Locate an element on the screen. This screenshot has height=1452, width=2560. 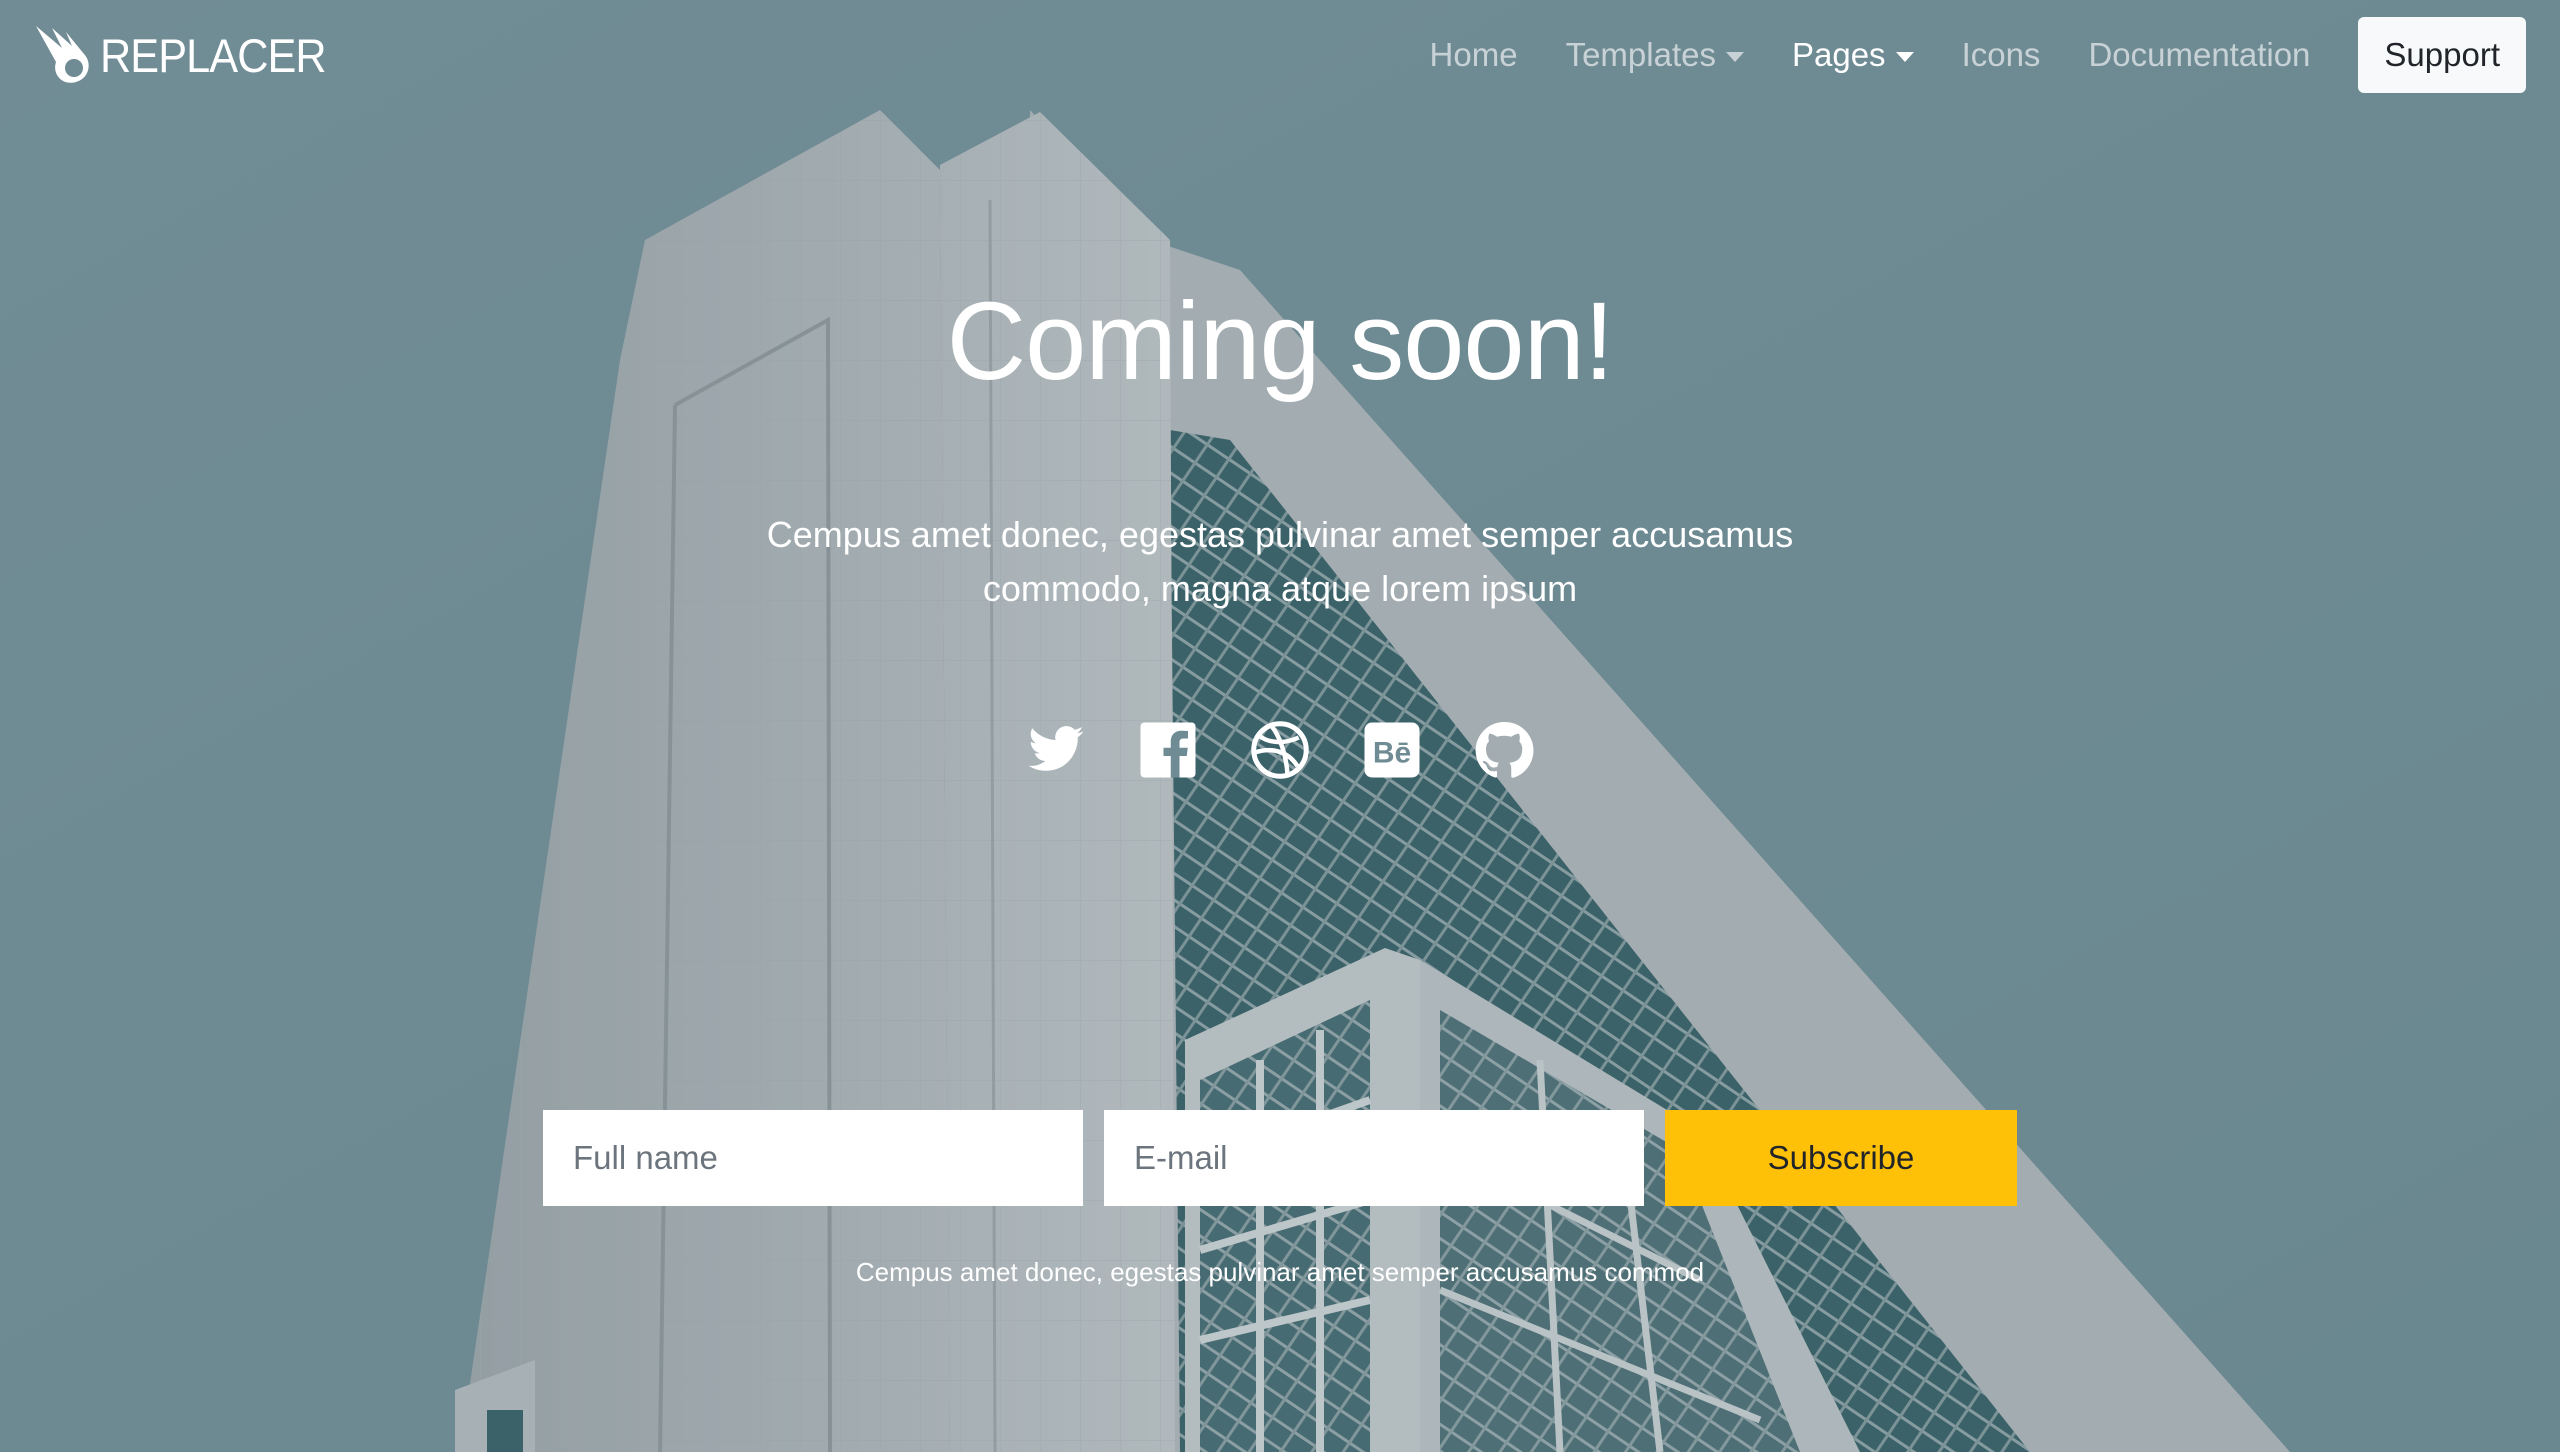
page-title: Coming soon! is located at coordinates (1280, 341).